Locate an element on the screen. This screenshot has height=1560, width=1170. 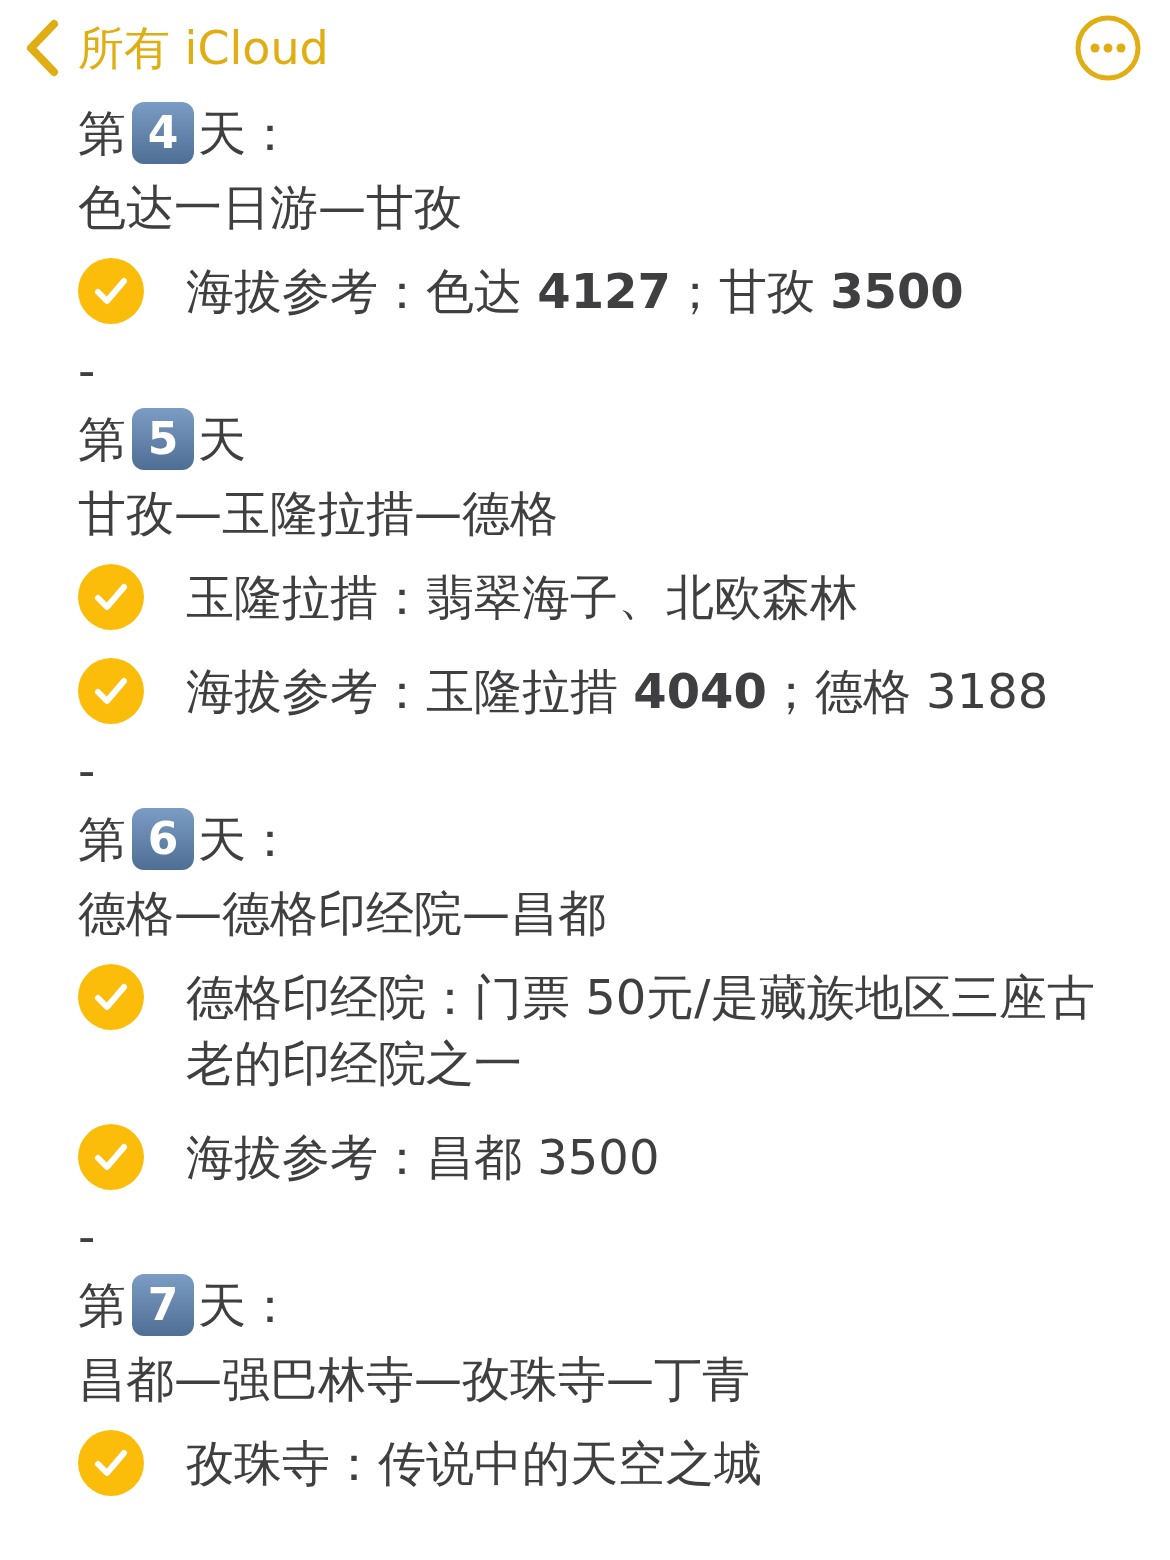
day-label: 天 is located at coordinates (222, 439).